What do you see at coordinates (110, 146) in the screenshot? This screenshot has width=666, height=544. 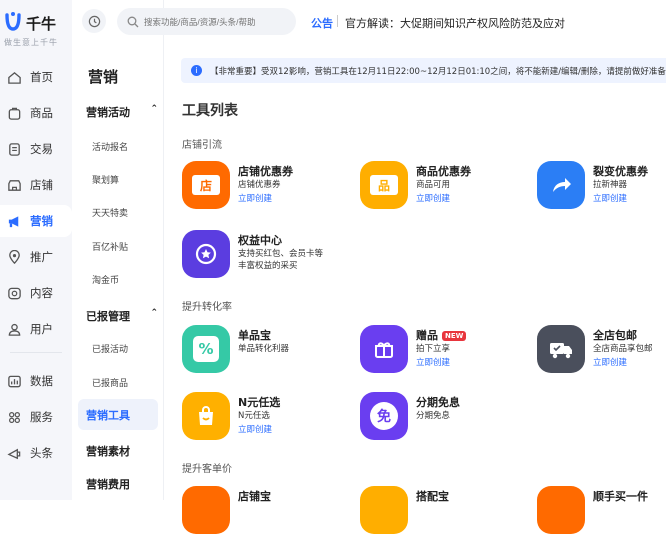 I see `subnav-item: 活动报名` at bounding box center [110, 146].